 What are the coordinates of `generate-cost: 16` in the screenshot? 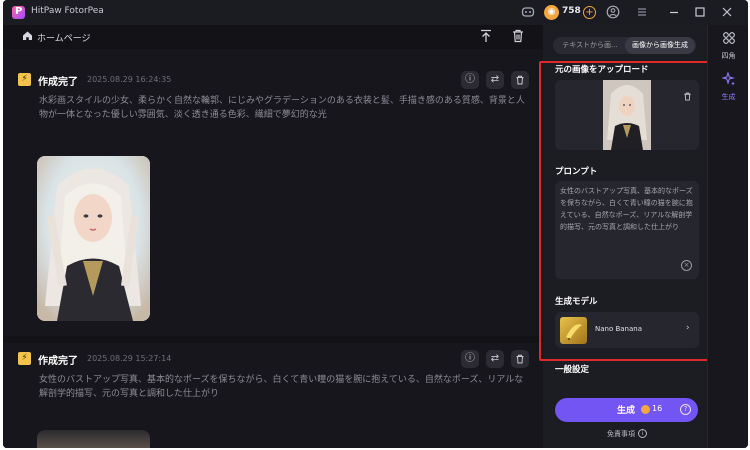 It's located at (657, 408).